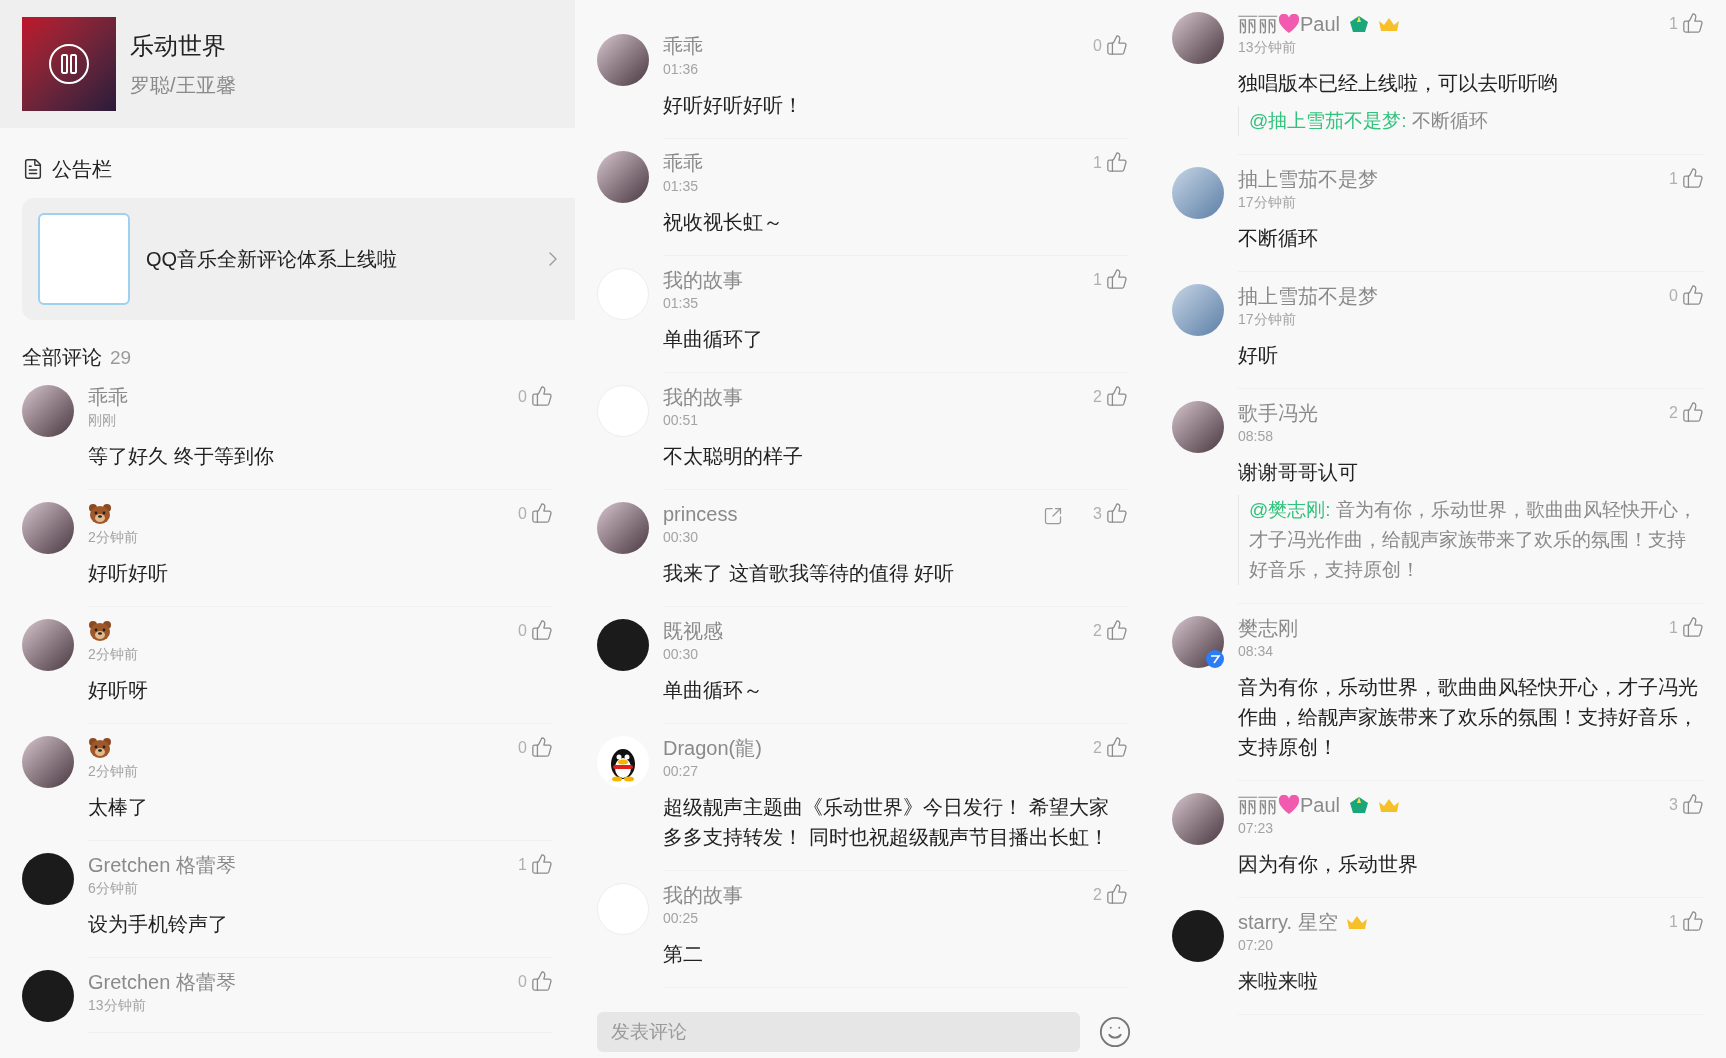  I want to click on song-title: 乐动世界, so click(178, 46).